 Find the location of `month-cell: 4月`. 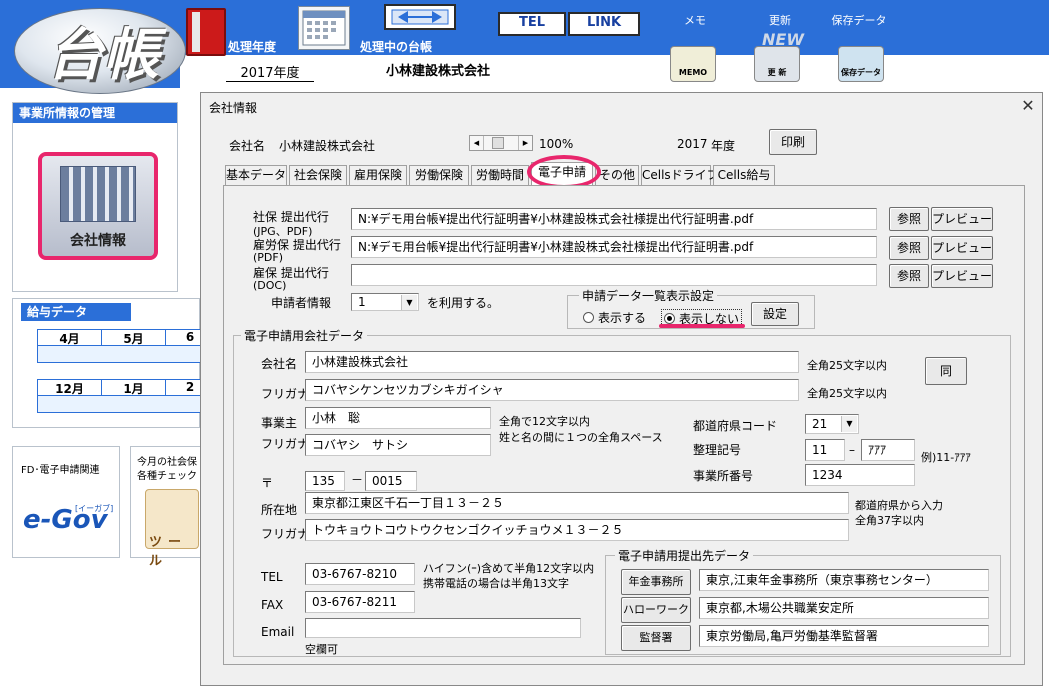

month-cell: 4月 is located at coordinates (70, 338).